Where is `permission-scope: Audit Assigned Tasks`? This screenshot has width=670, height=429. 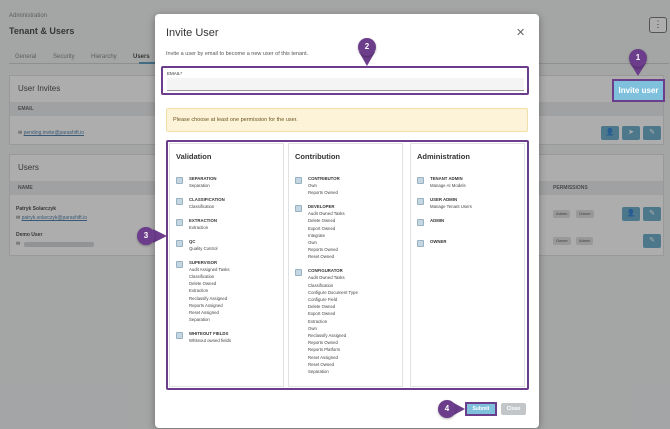 permission-scope: Audit Assigned Tasks is located at coordinates (209, 269).